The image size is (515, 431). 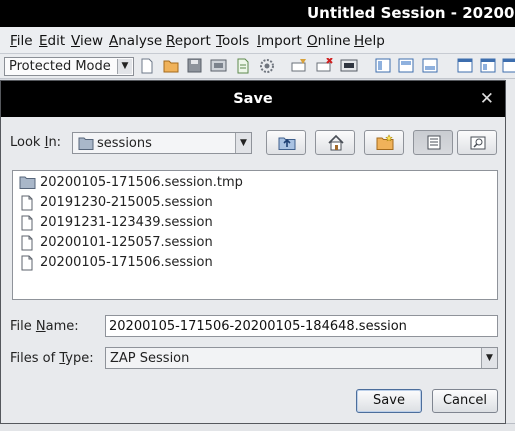 I want to click on menu-view: View, so click(x=87, y=41).